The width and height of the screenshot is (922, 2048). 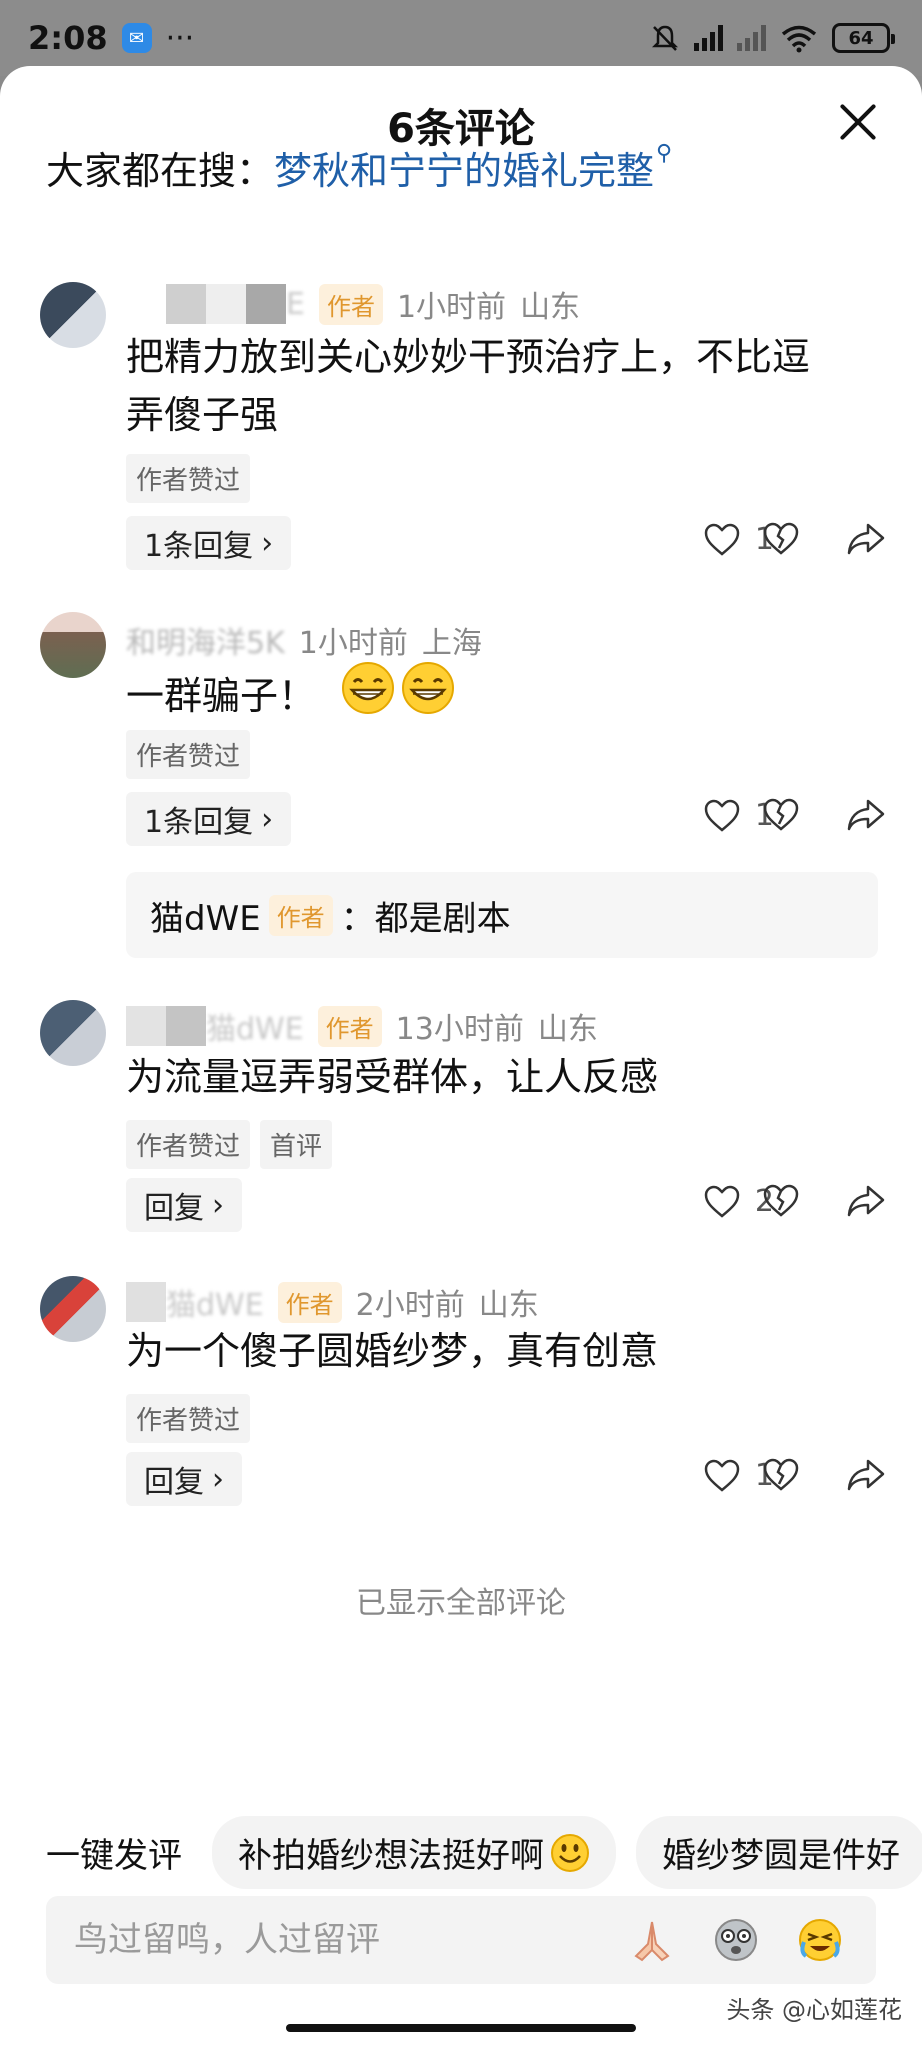 I want to click on signal-icon, so click(x=751, y=38).